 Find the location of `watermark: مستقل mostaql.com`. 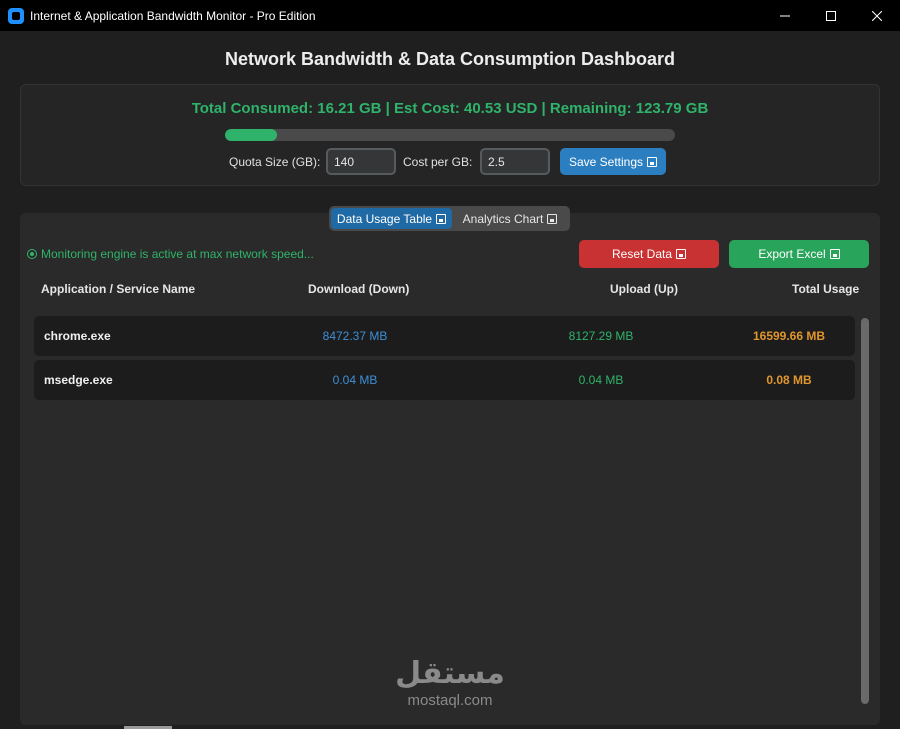

watermark: مستقل mostaql.com is located at coordinates (450, 683).